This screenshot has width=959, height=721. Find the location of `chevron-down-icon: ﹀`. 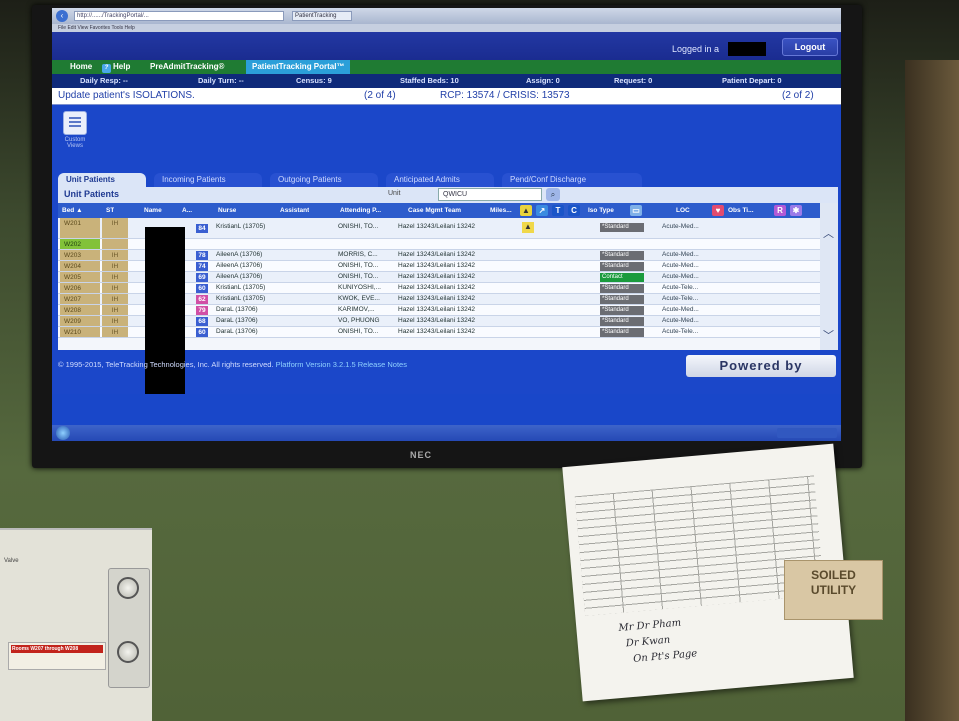

chevron-down-icon: ﹀ is located at coordinates (828, 335).